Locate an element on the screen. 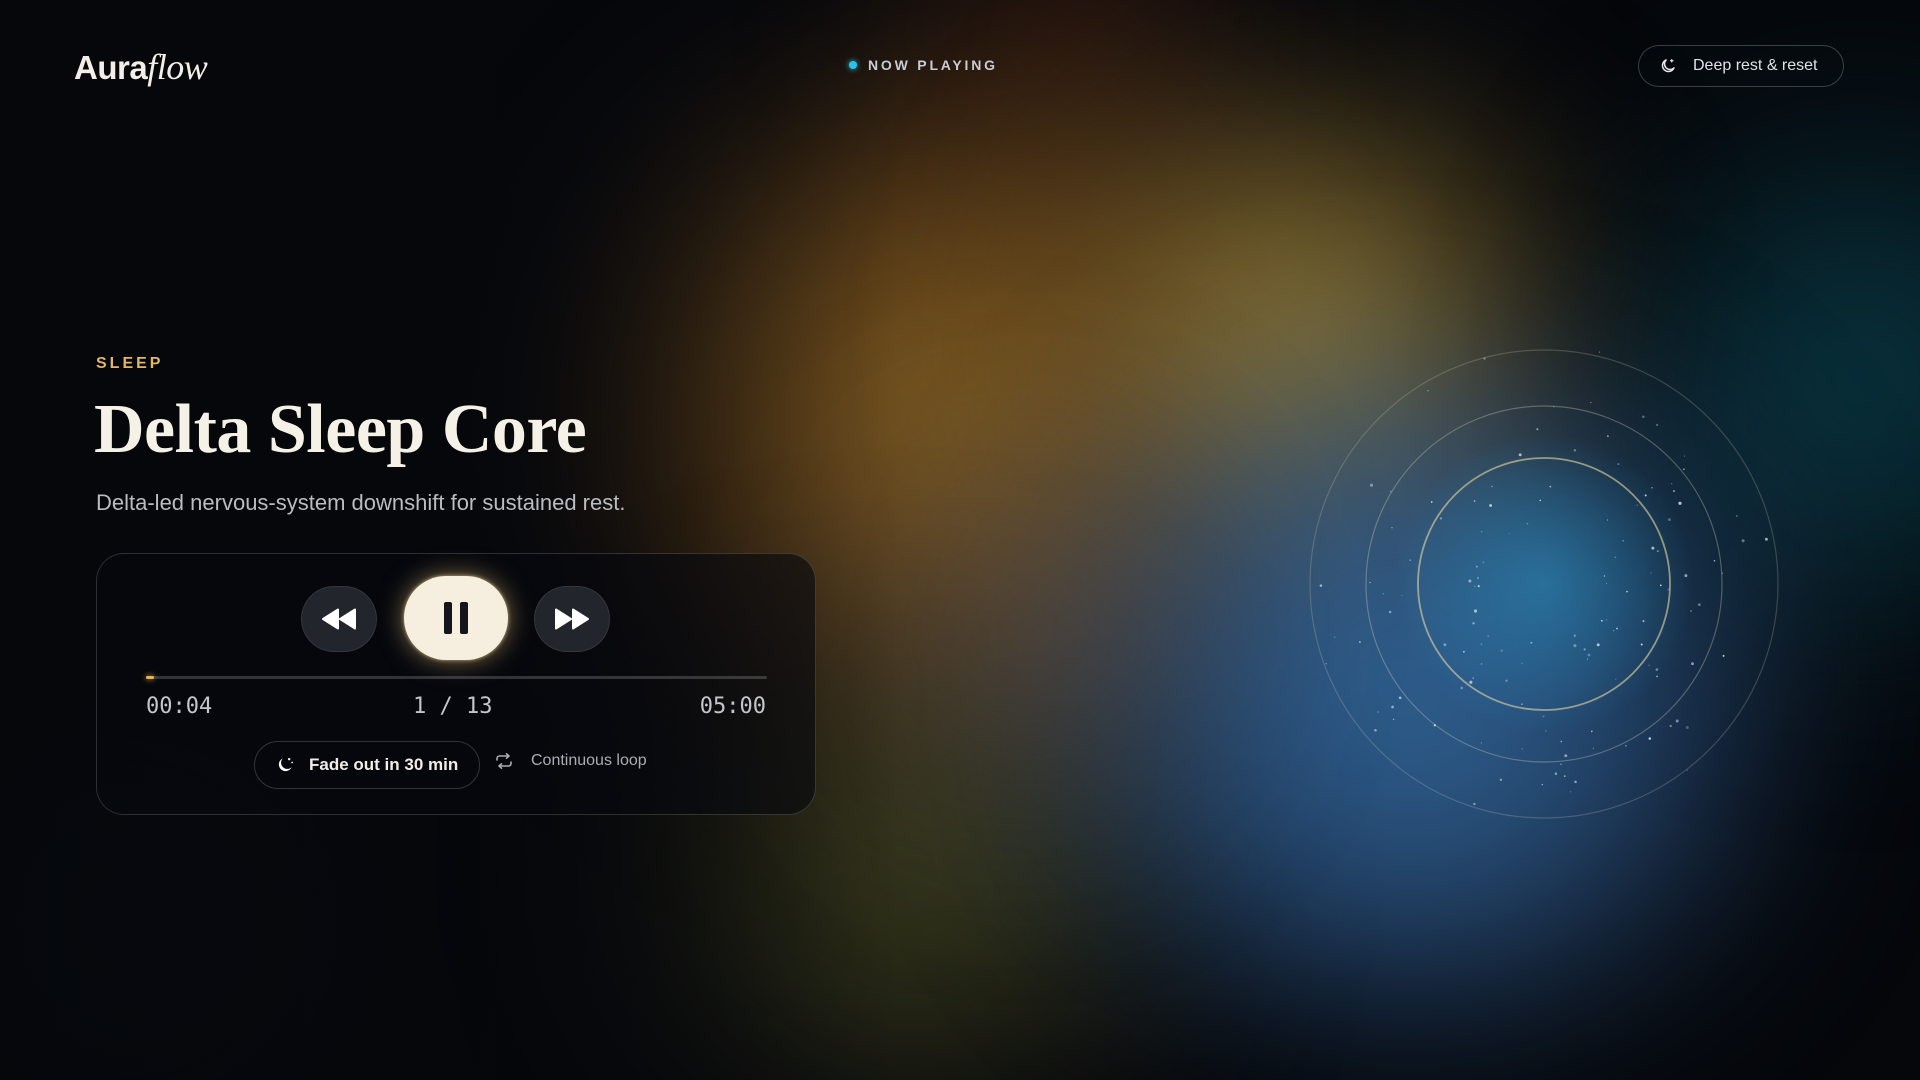 The width and height of the screenshot is (1920, 1080). elapsed-time: 00:04 is located at coordinates (179, 706).